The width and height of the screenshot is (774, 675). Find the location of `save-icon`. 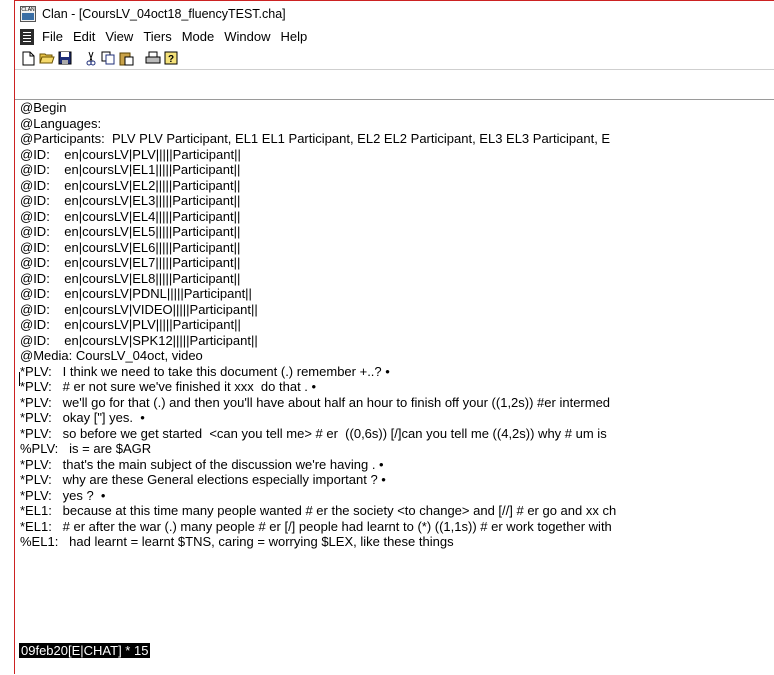

save-icon is located at coordinates (64, 58).